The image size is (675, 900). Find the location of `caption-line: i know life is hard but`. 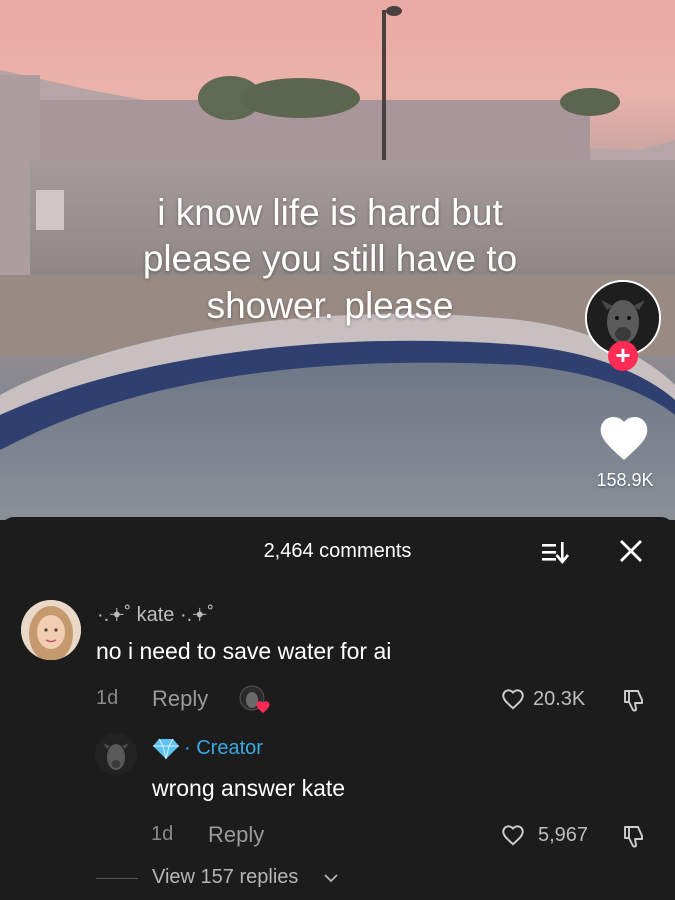

caption-line: i know life is hard but is located at coordinates (330, 212).